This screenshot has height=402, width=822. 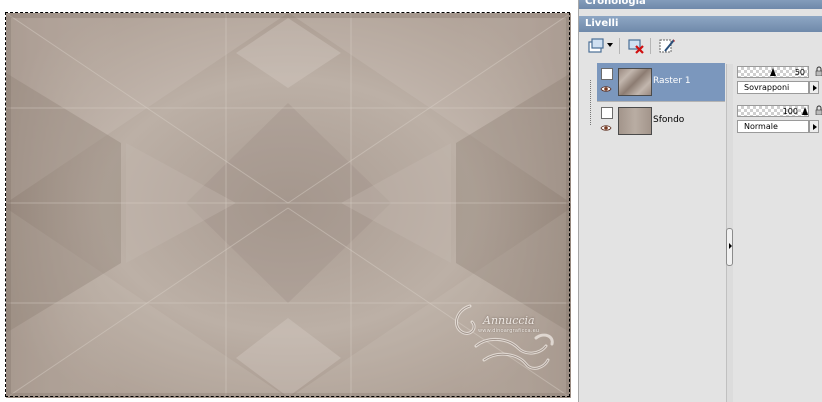 I want to click on blend-mode-select: Sovrapponi, so click(x=773, y=87).